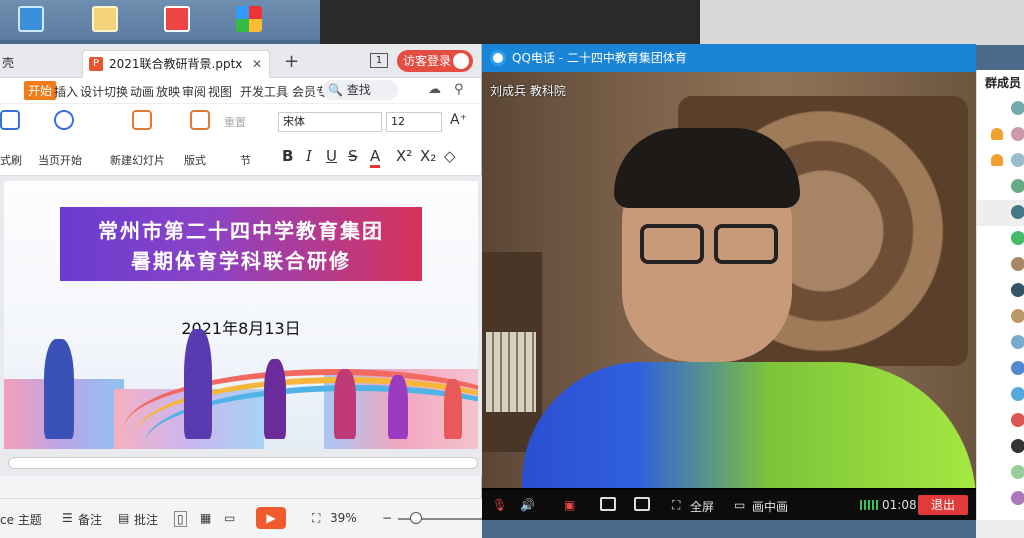 Image resolution: width=1024 pixels, height=538 pixels. I want to click on person-shirt, so click(749, 425).